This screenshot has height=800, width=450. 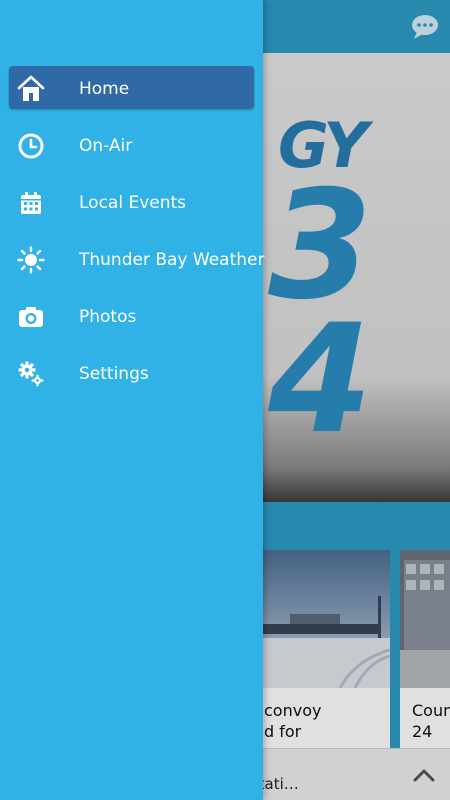 What do you see at coordinates (31, 203) in the screenshot?
I see `calendar-icon` at bounding box center [31, 203].